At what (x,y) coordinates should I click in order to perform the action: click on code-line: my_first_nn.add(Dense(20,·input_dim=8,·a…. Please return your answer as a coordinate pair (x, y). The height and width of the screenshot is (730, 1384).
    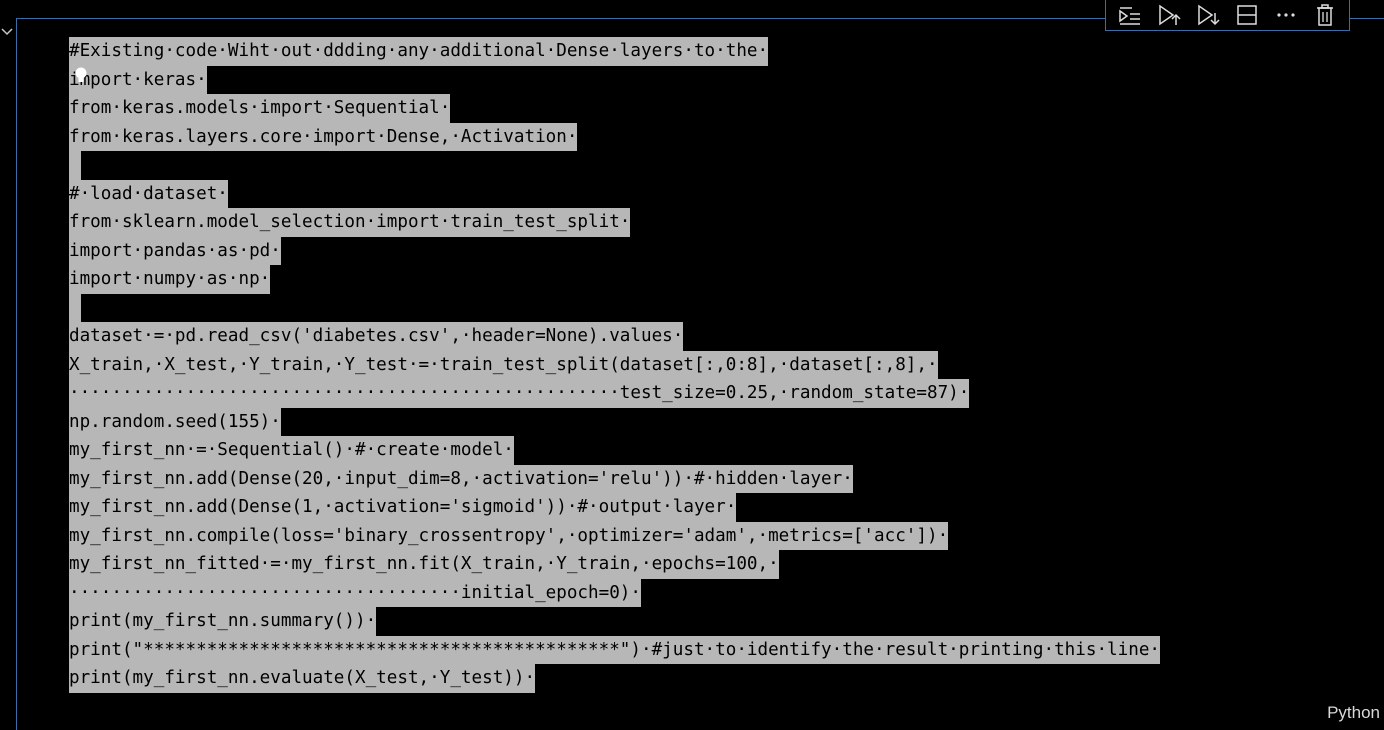
    Looking at the image, I should click on (614, 478).